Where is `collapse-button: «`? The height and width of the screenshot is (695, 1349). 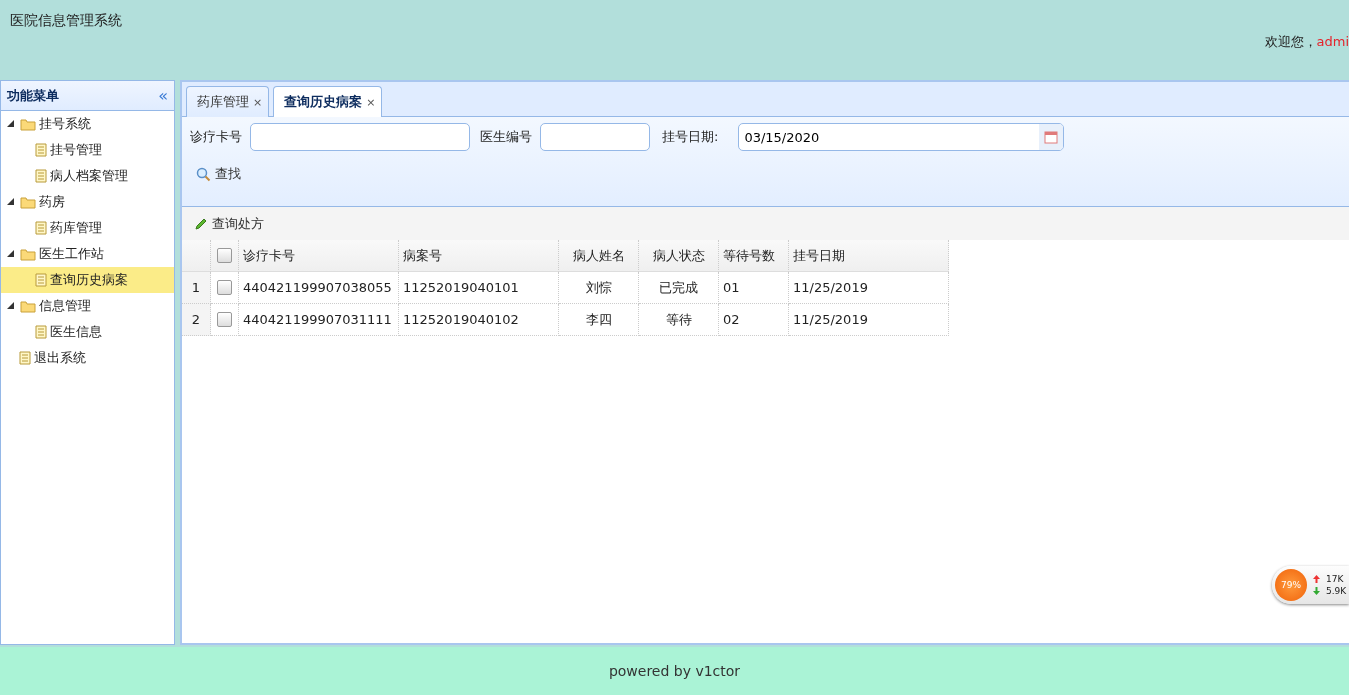 collapse-button: « is located at coordinates (163, 95).